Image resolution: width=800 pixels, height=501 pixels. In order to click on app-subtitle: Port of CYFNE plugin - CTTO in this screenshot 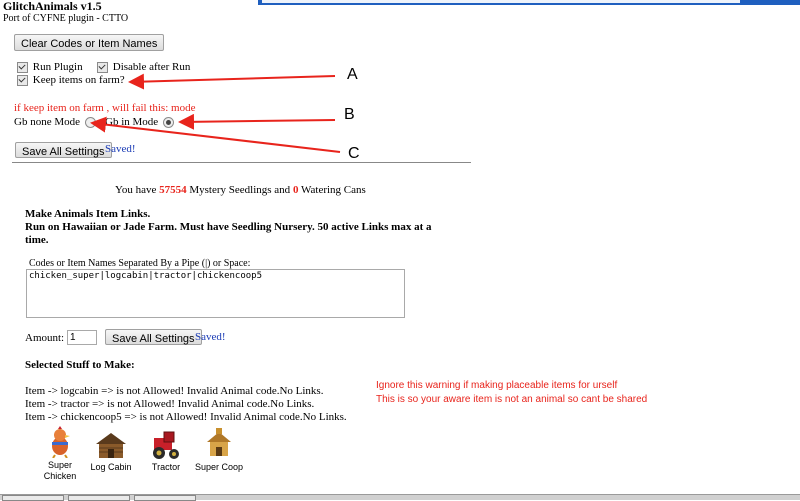, I will do `click(66, 18)`.